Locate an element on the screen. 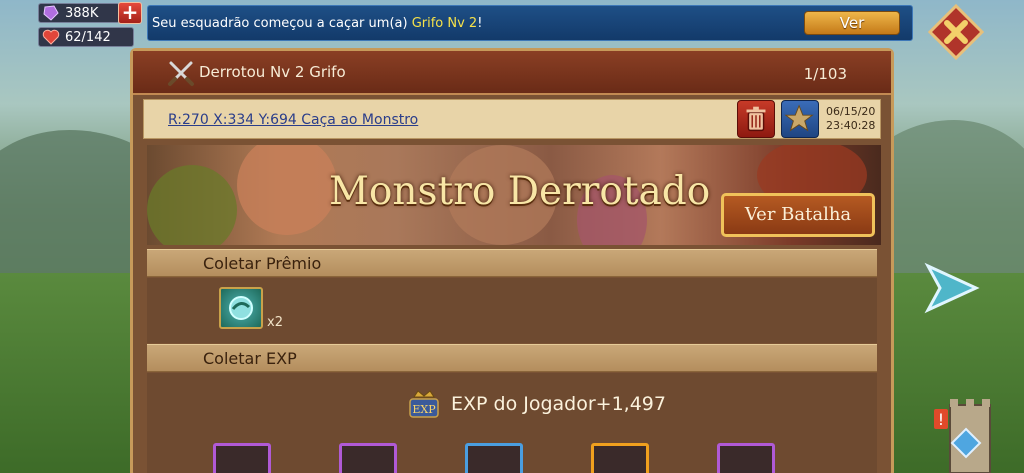  reward-quantity: x2 is located at coordinates (275, 322).